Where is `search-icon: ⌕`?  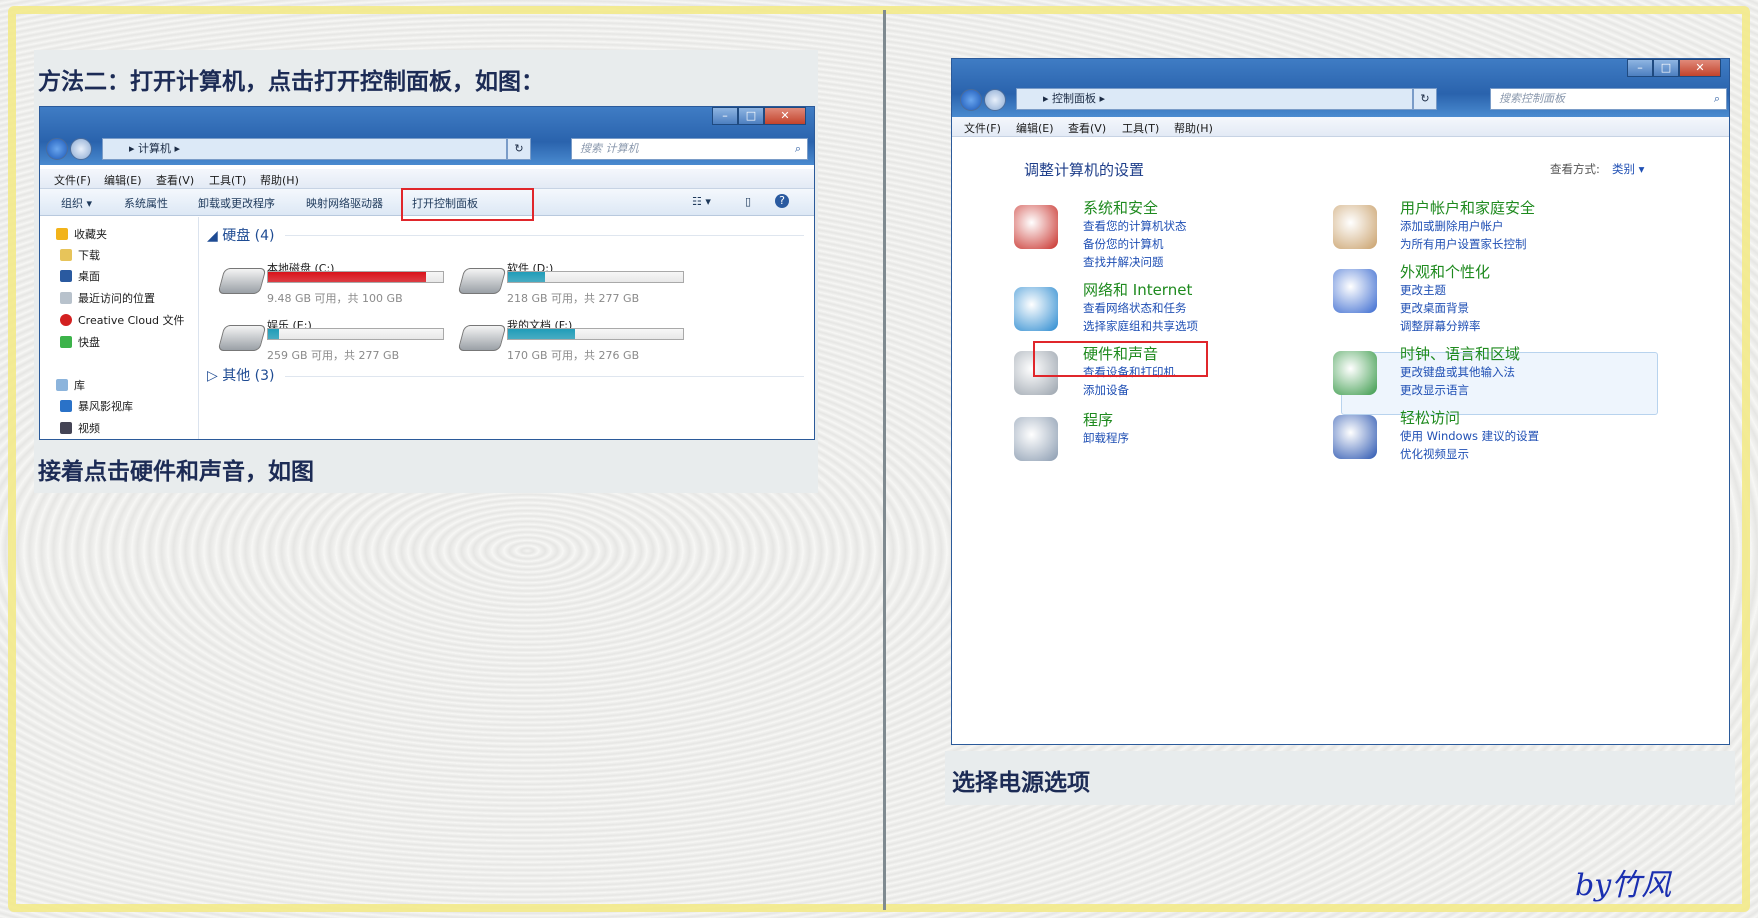 search-icon: ⌕ is located at coordinates (797, 148).